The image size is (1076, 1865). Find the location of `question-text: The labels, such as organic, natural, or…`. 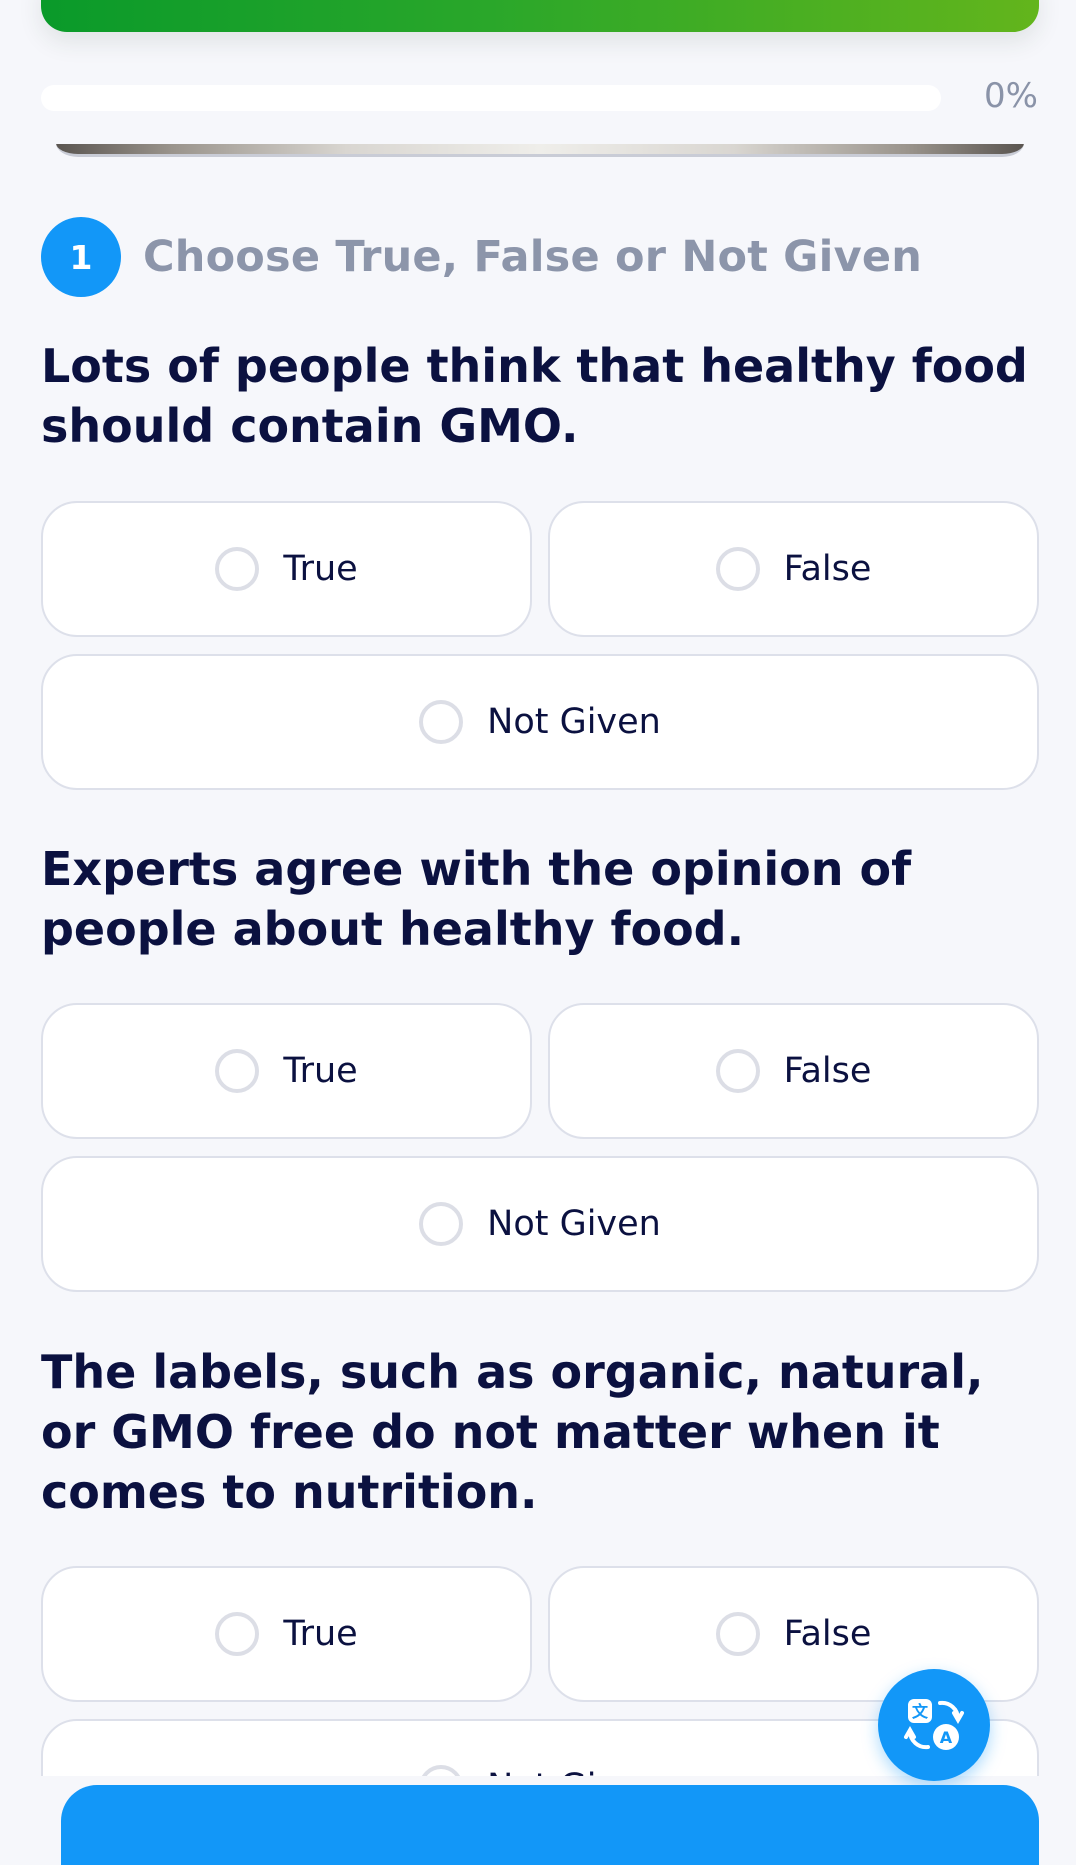

question-text: The labels, such as organic, natural, or… is located at coordinates (512, 1432).